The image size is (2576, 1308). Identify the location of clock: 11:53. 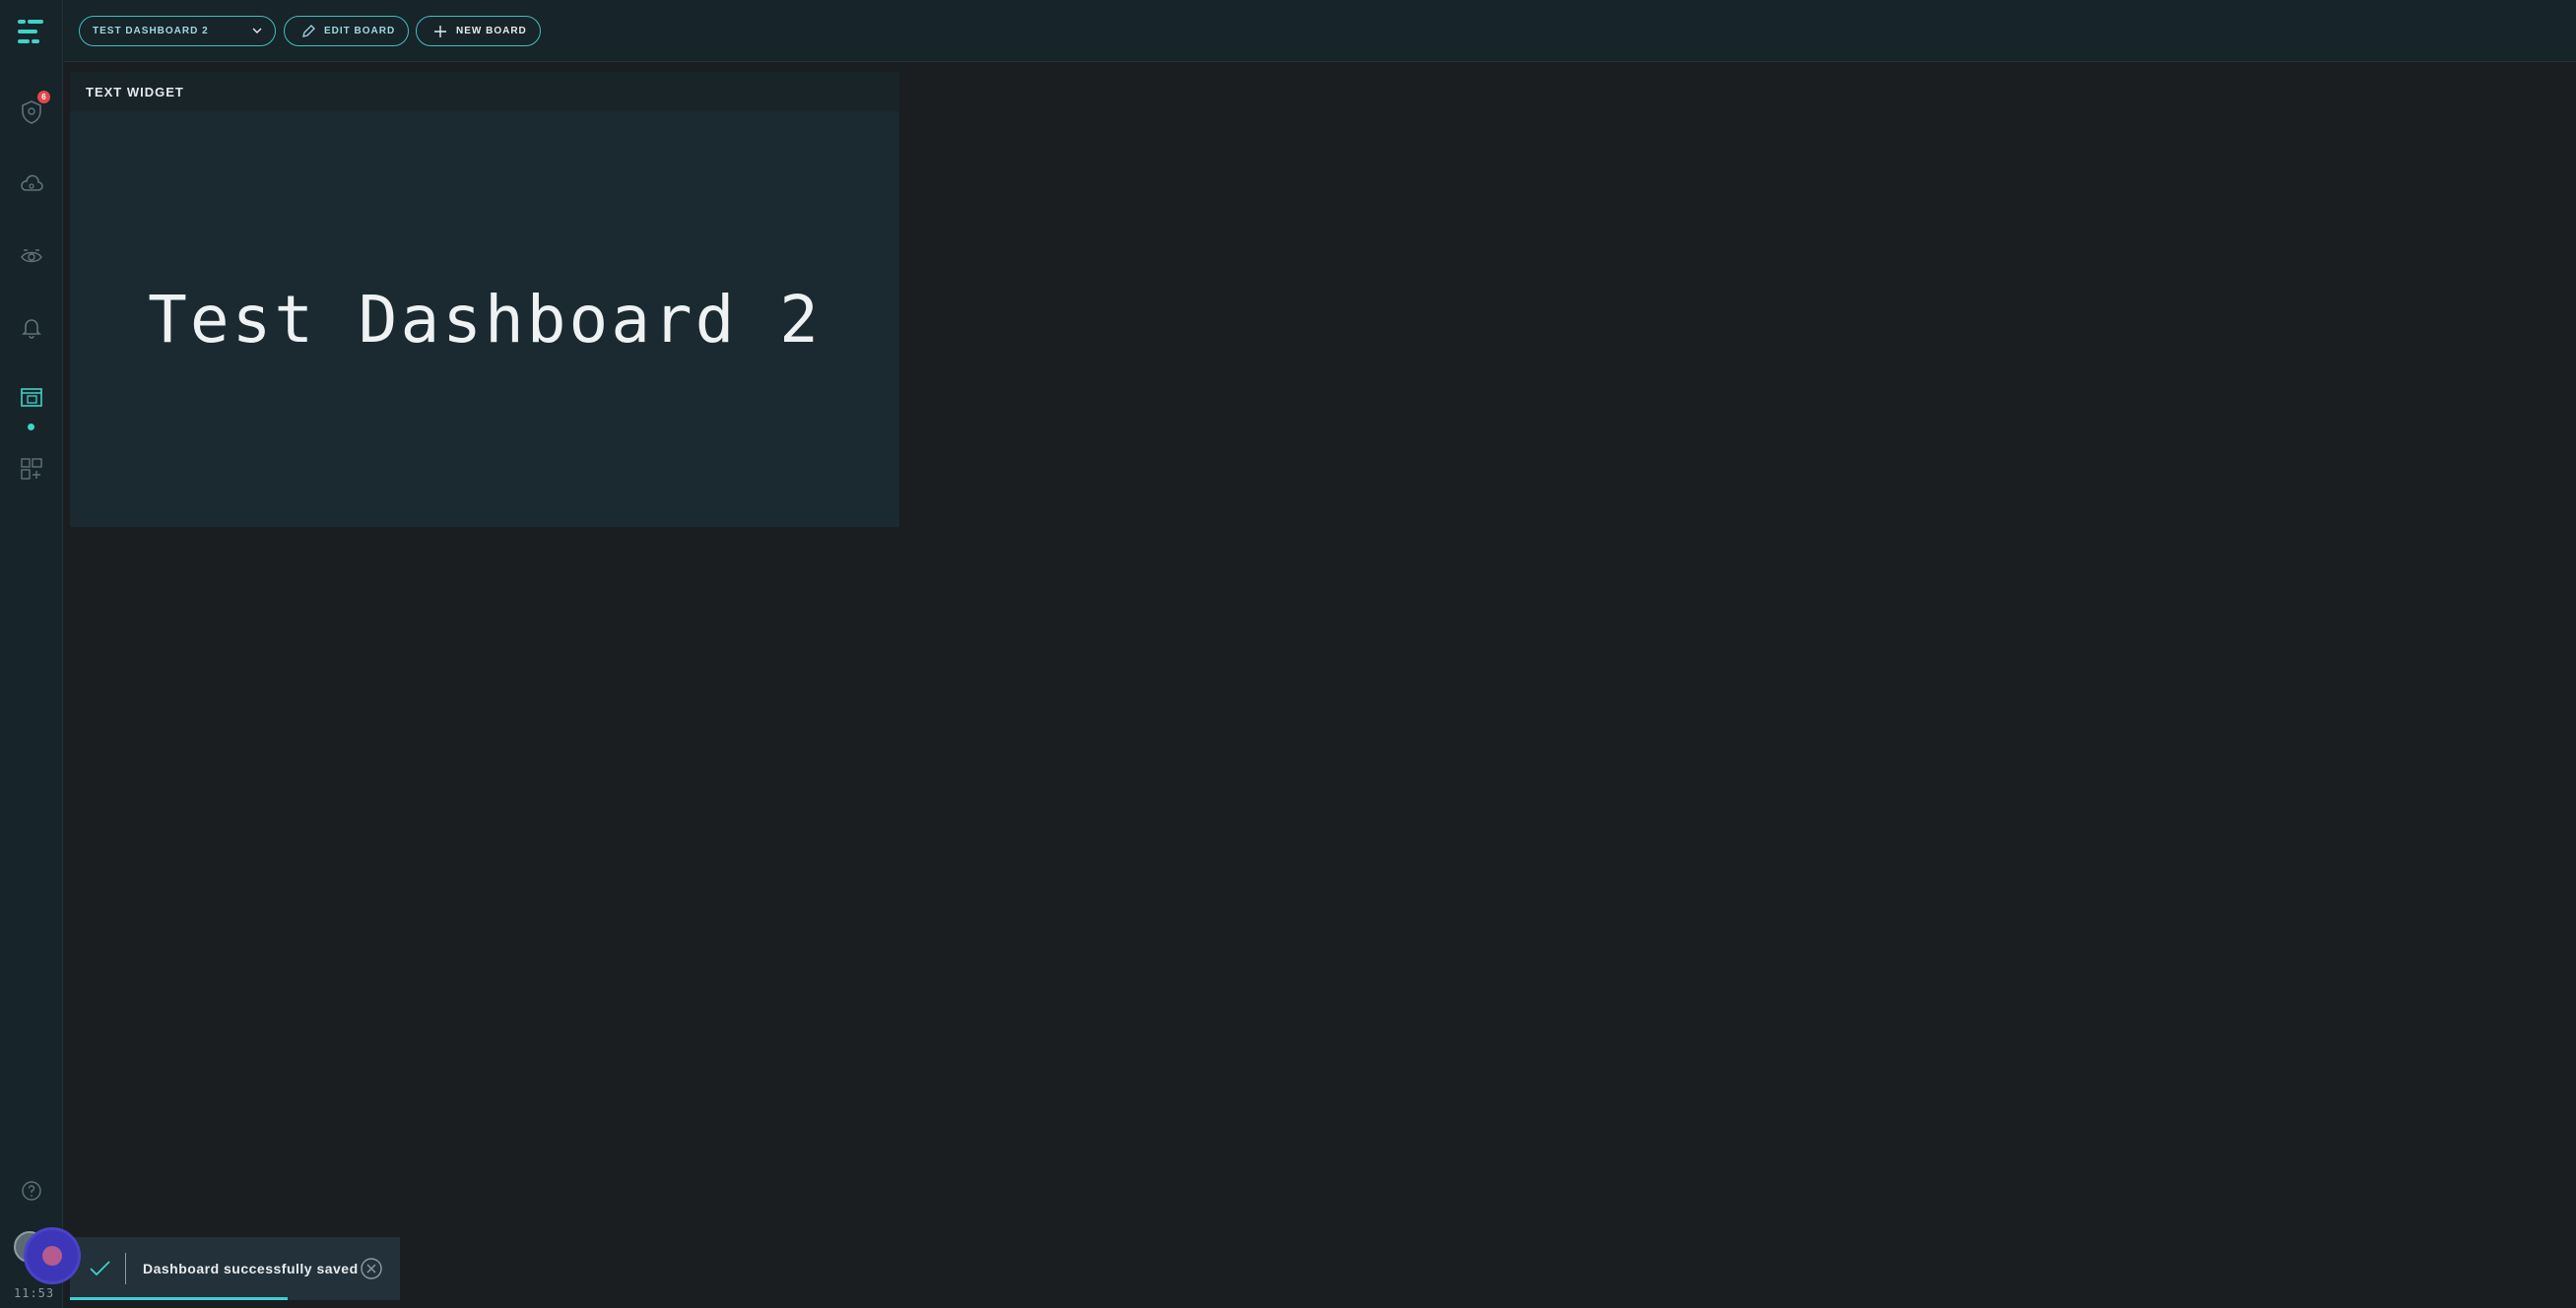
(34, 1293).